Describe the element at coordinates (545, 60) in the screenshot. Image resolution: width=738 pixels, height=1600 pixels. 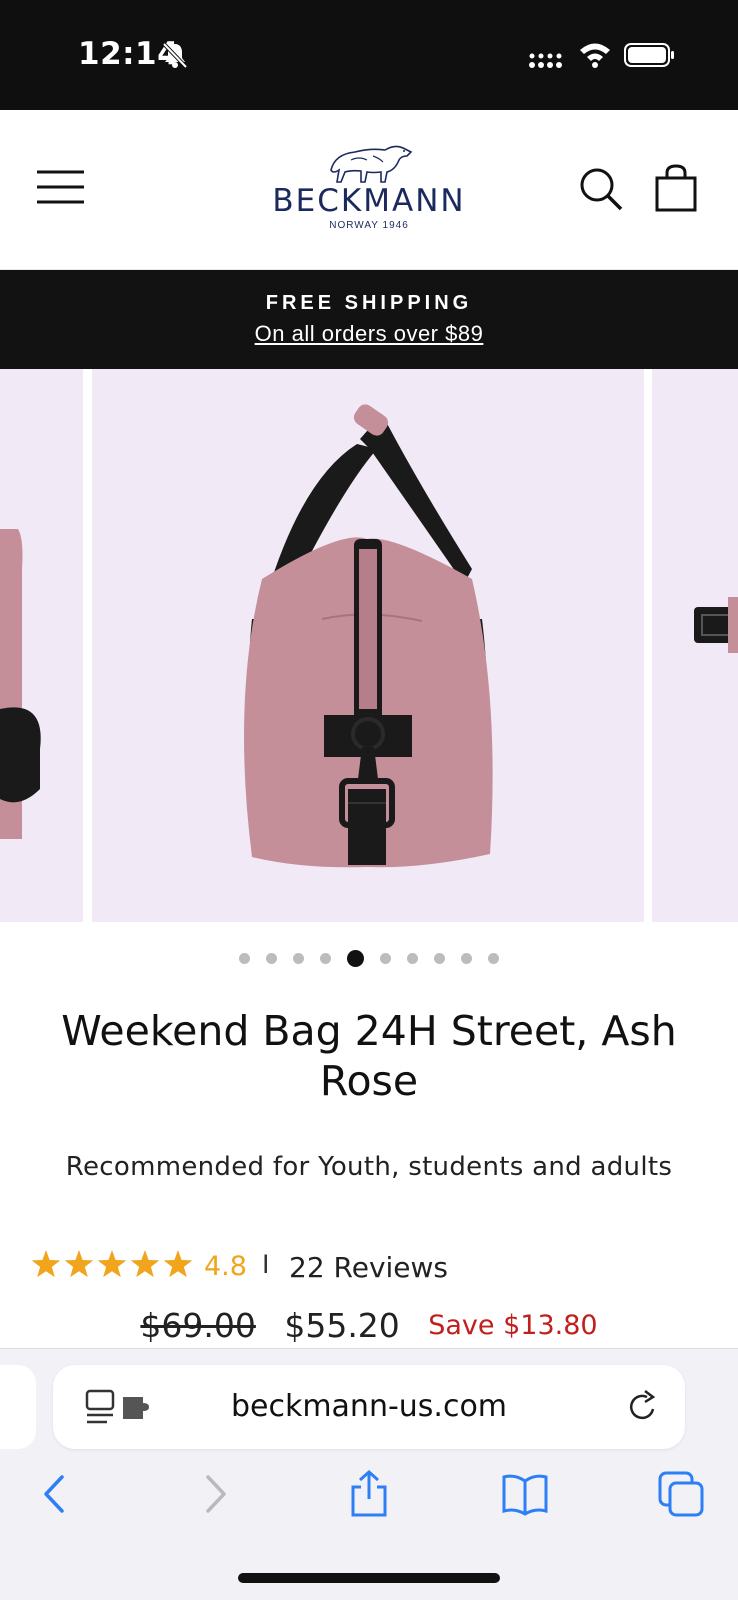
I see `cellular-signal-icon` at that location.